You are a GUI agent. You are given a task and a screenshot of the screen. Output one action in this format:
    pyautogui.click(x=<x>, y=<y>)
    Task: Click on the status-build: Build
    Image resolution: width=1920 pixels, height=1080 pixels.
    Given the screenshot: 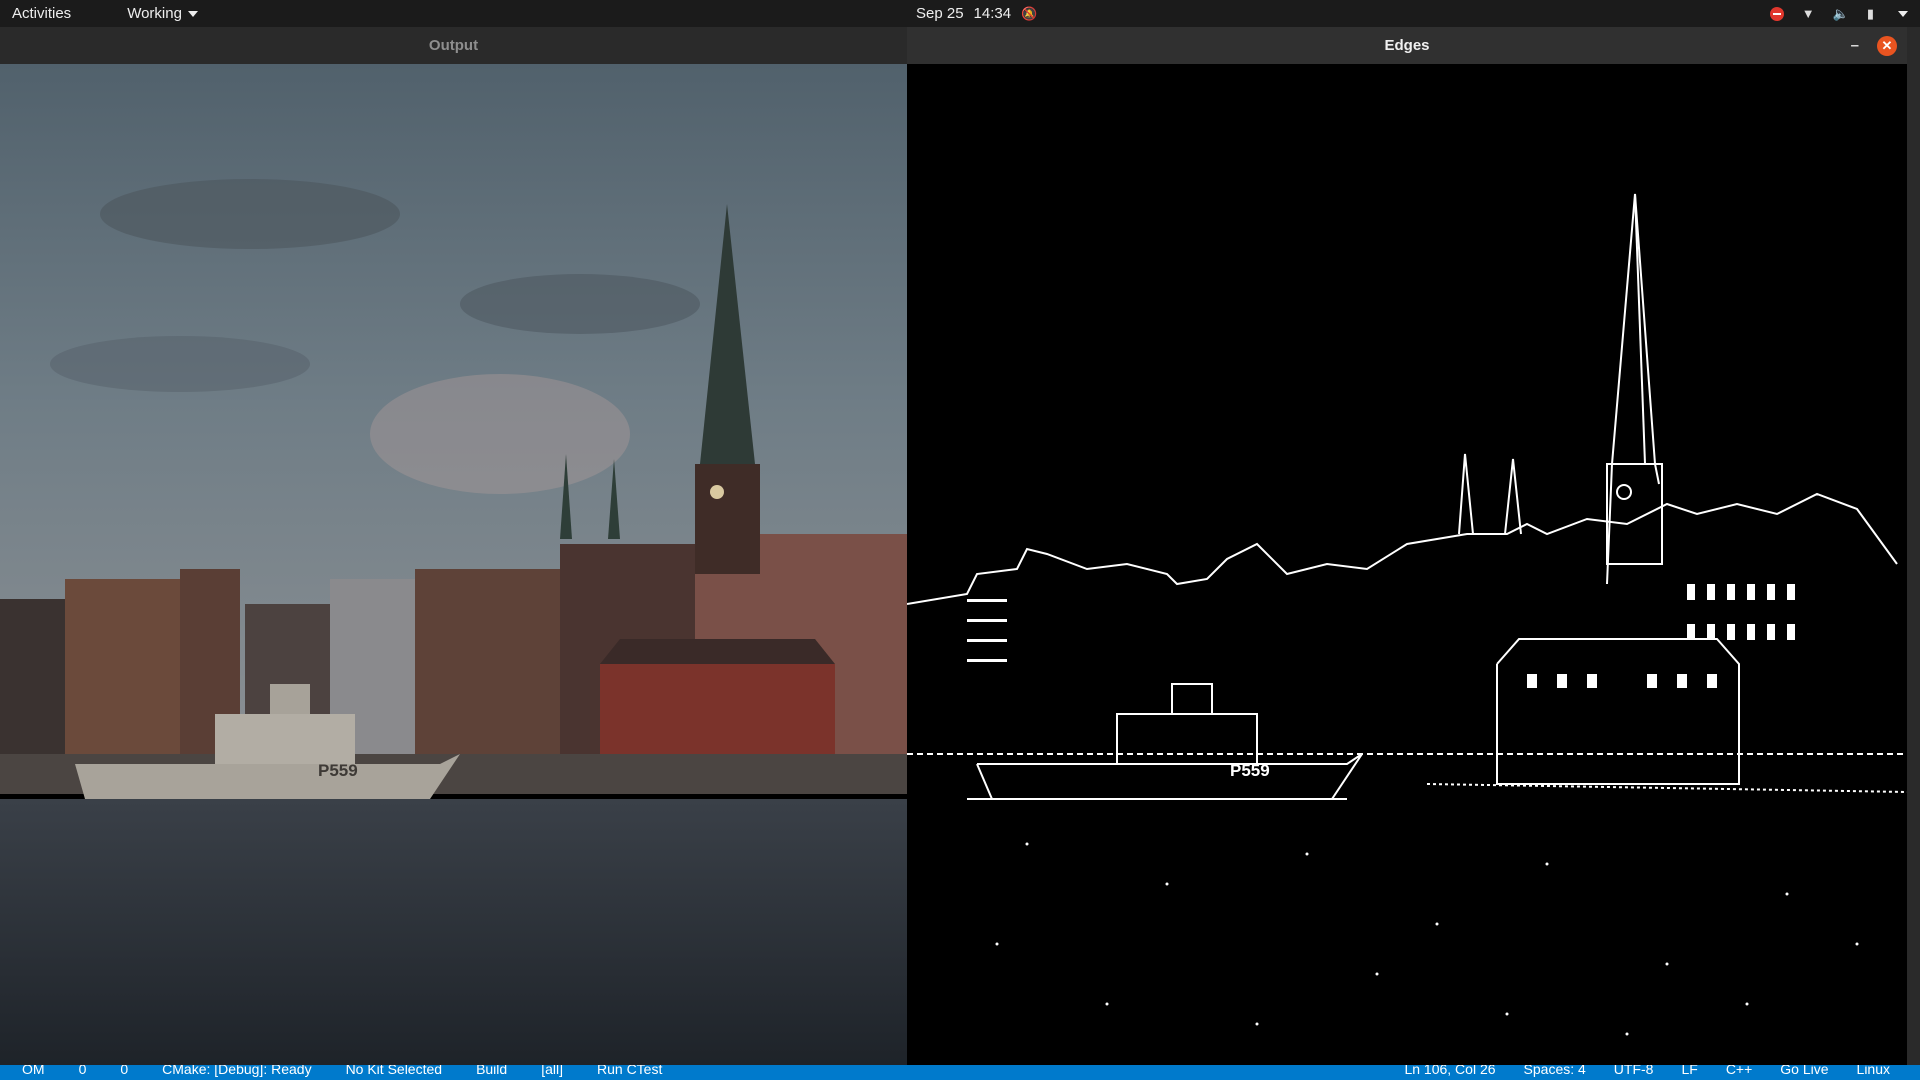 What is the action you would take?
    pyautogui.click(x=491, y=1071)
    